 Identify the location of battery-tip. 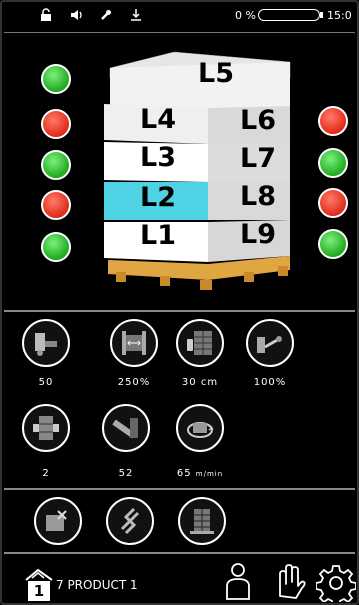
(321, 15).